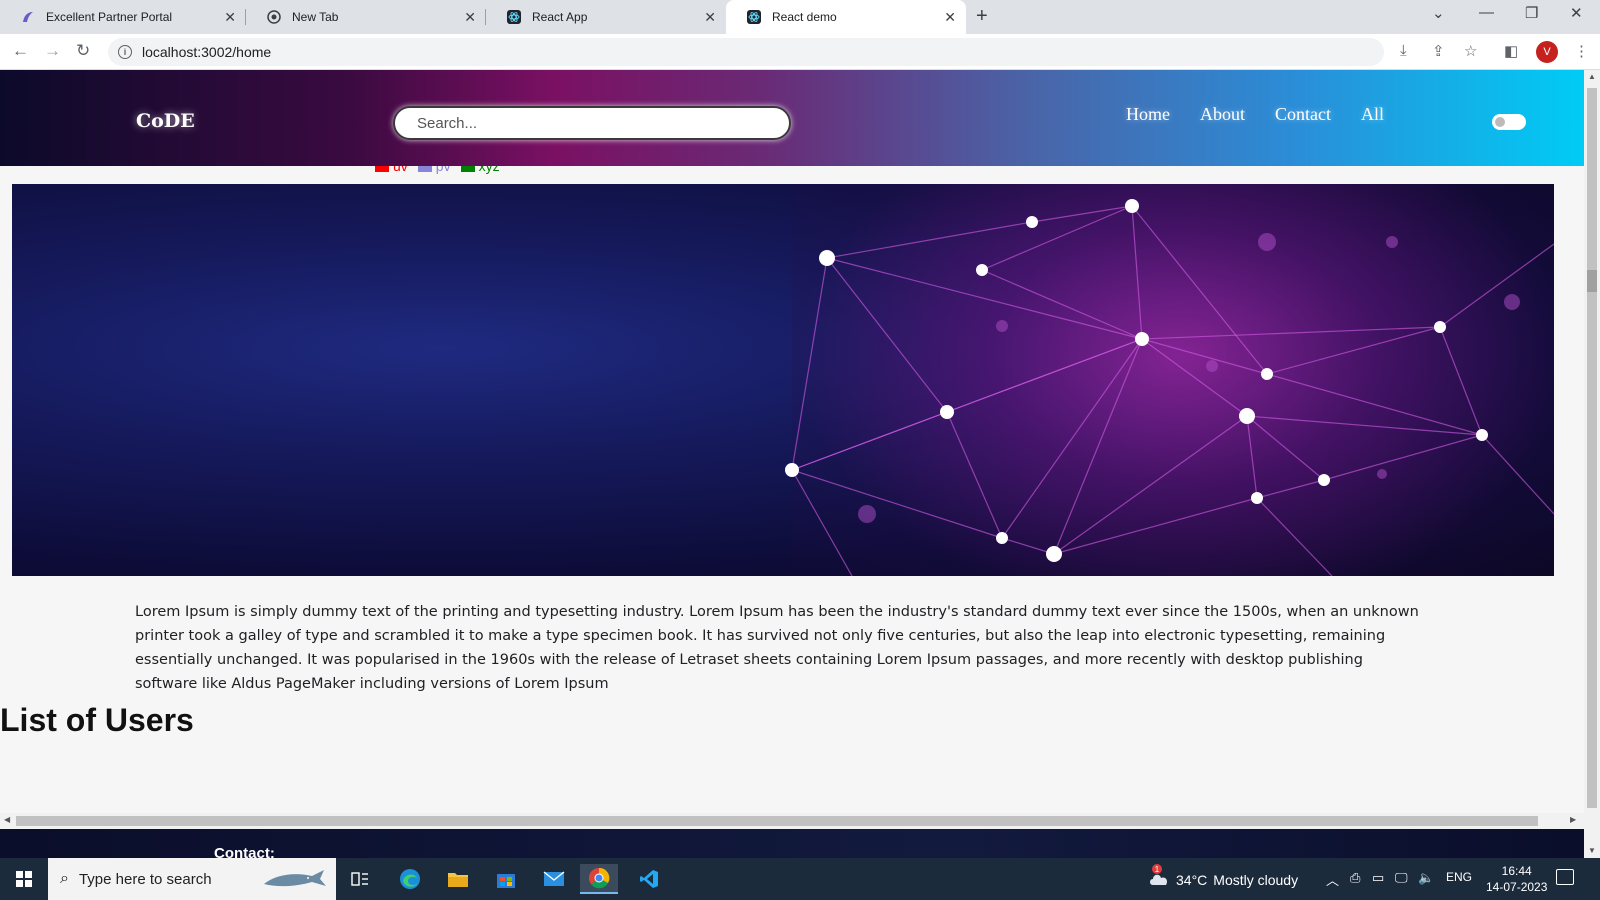 This screenshot has width=1600, height=900. What do you see at coordinates (746, 52) in the screenshot?
I see `address-bar: i localhost:3002/home` at bounding box center [746, 52].